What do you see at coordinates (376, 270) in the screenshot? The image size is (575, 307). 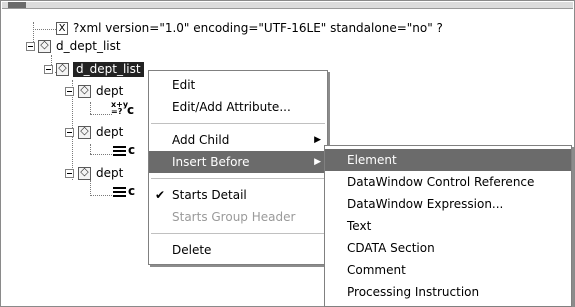 I see `menu-item-label: Comment` at bounding box center [376, 270].